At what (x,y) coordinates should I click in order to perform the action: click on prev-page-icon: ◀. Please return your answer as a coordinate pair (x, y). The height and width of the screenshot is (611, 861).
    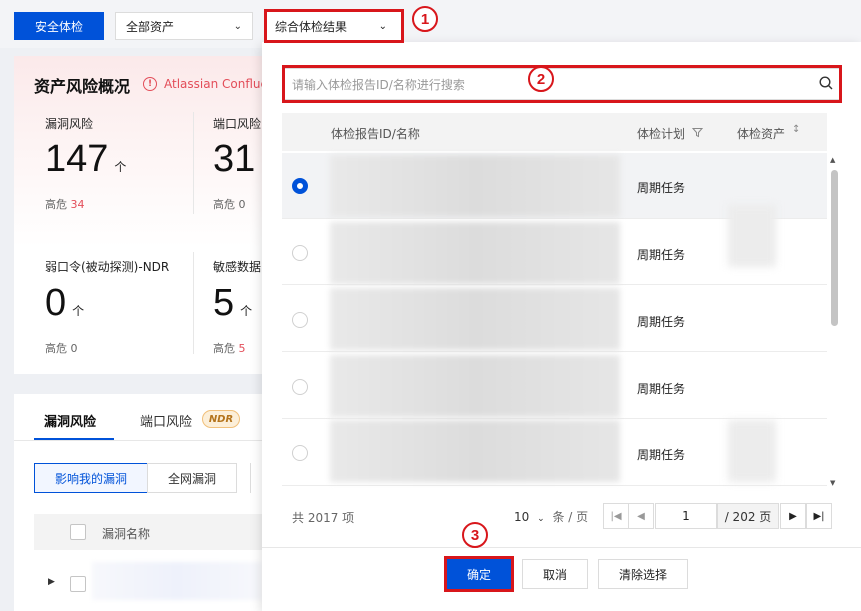
    Looking at the image, I should click on (641, 516).